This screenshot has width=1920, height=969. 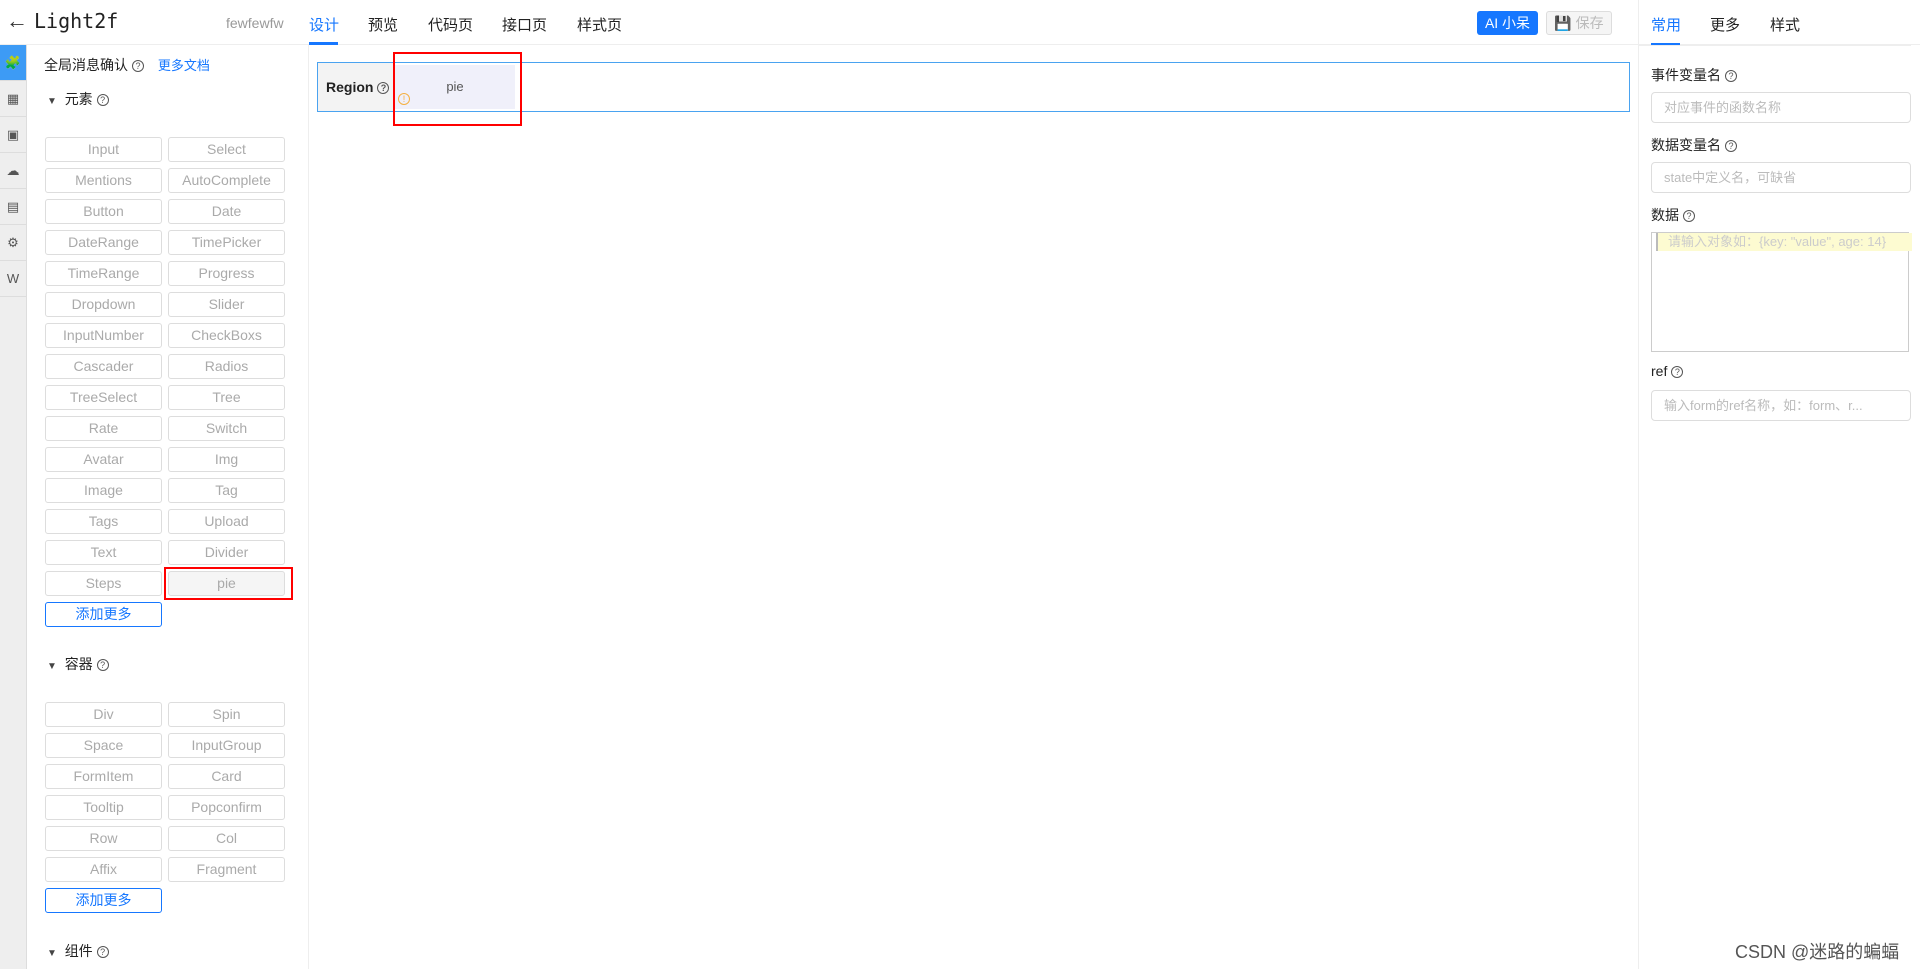 I want to click on component-radios: Radios, so click(x=226, y=366).